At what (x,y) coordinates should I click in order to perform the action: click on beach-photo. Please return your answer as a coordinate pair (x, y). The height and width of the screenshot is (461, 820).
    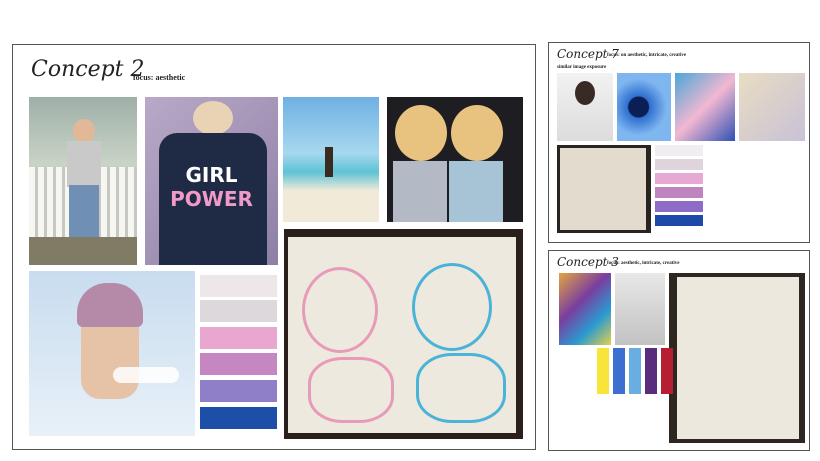
    Looking at the image, I should click on (331, 159).